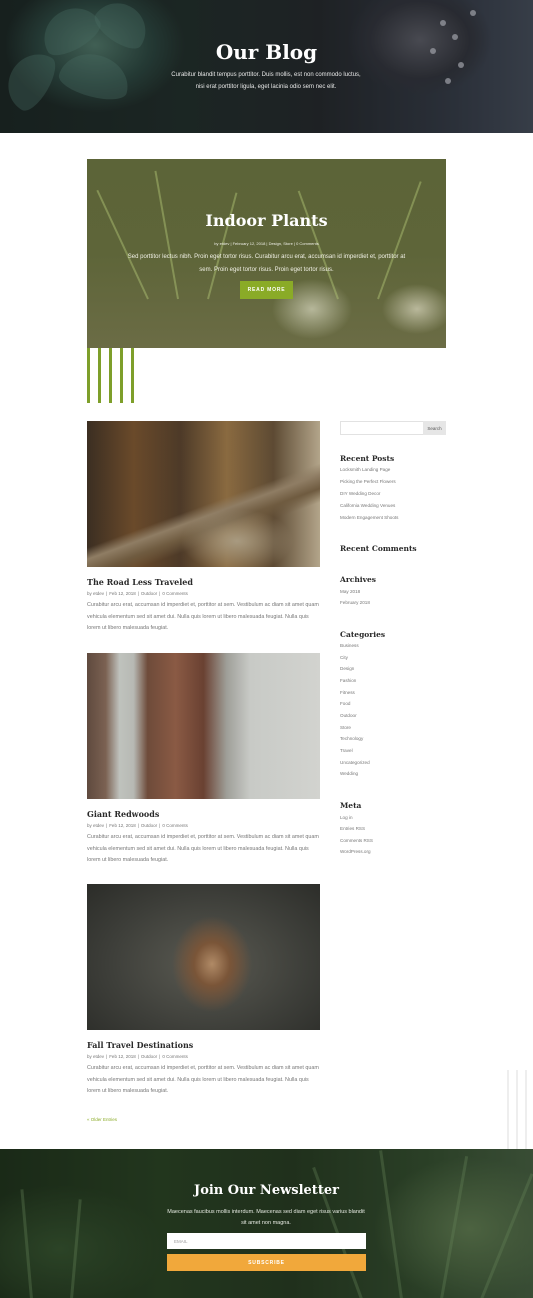 This screenshot has height=1298, width=533. Describe the element at coordinates (368, 481) in the screenshot. I see `recent-post-link: Picking the Perfect Flowers` at that location.